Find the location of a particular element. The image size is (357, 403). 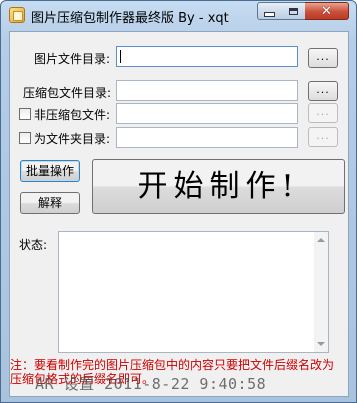

batch-operation-button: 批量操作 is located at coordinates (50, 171).